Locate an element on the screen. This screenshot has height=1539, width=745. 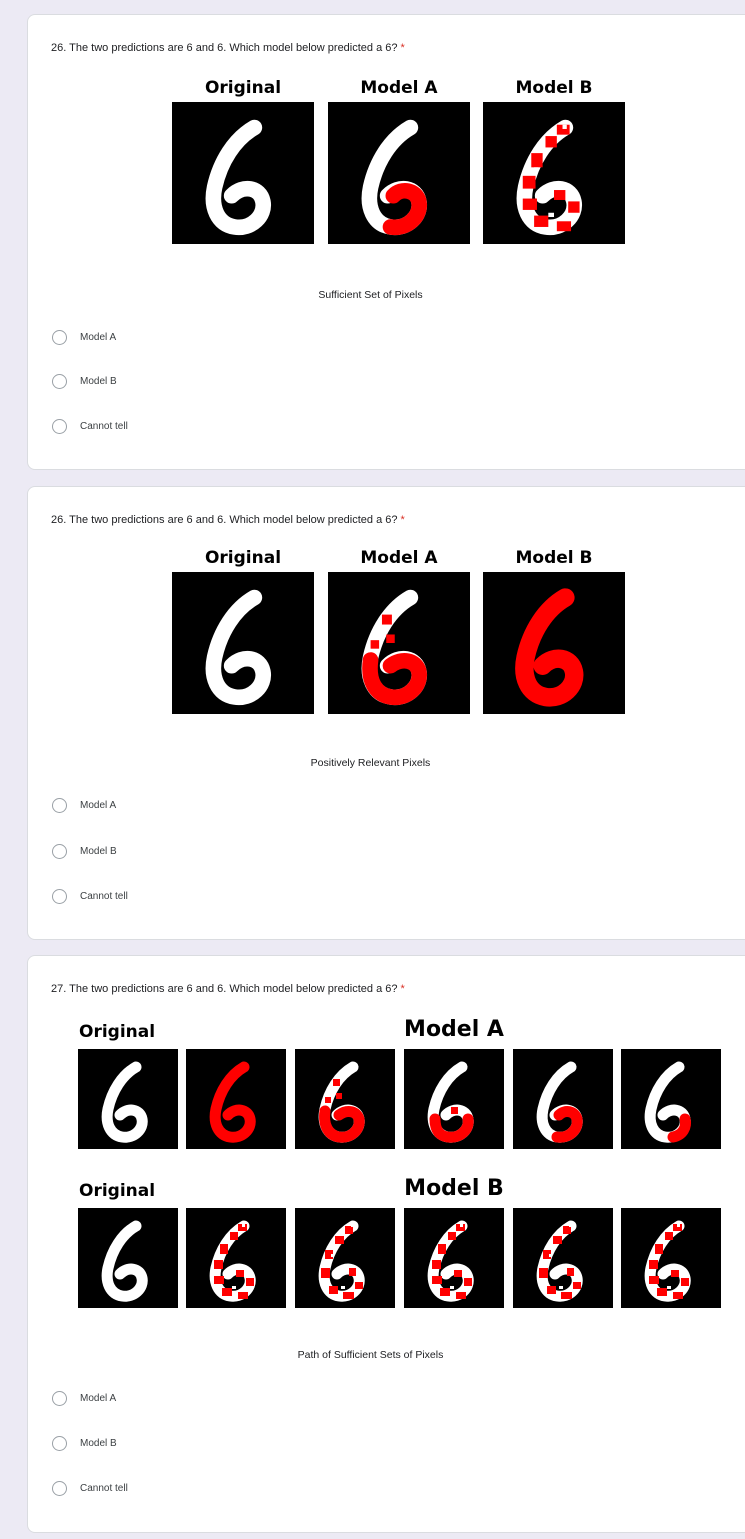
figure-caption: Positively Relevant Pixels is located at coordinates (370, 763).